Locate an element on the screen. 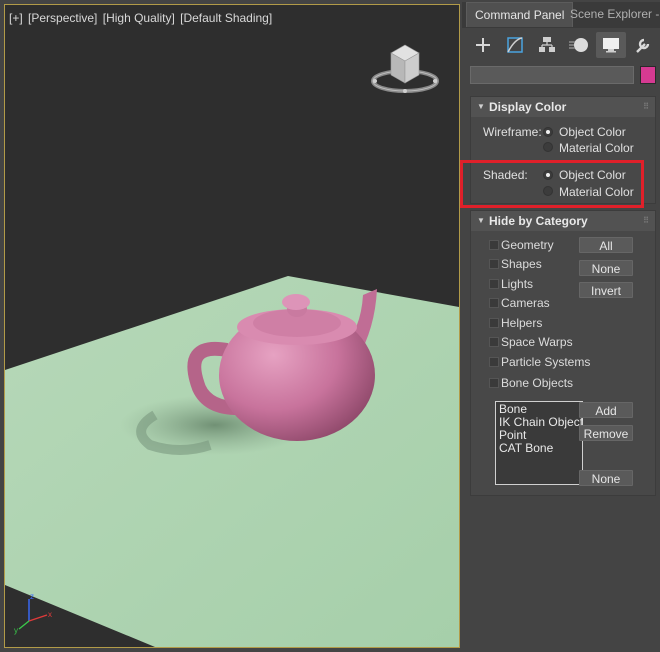  wireframe-material-color-text: Material Color is located at coordinates (596, 148).